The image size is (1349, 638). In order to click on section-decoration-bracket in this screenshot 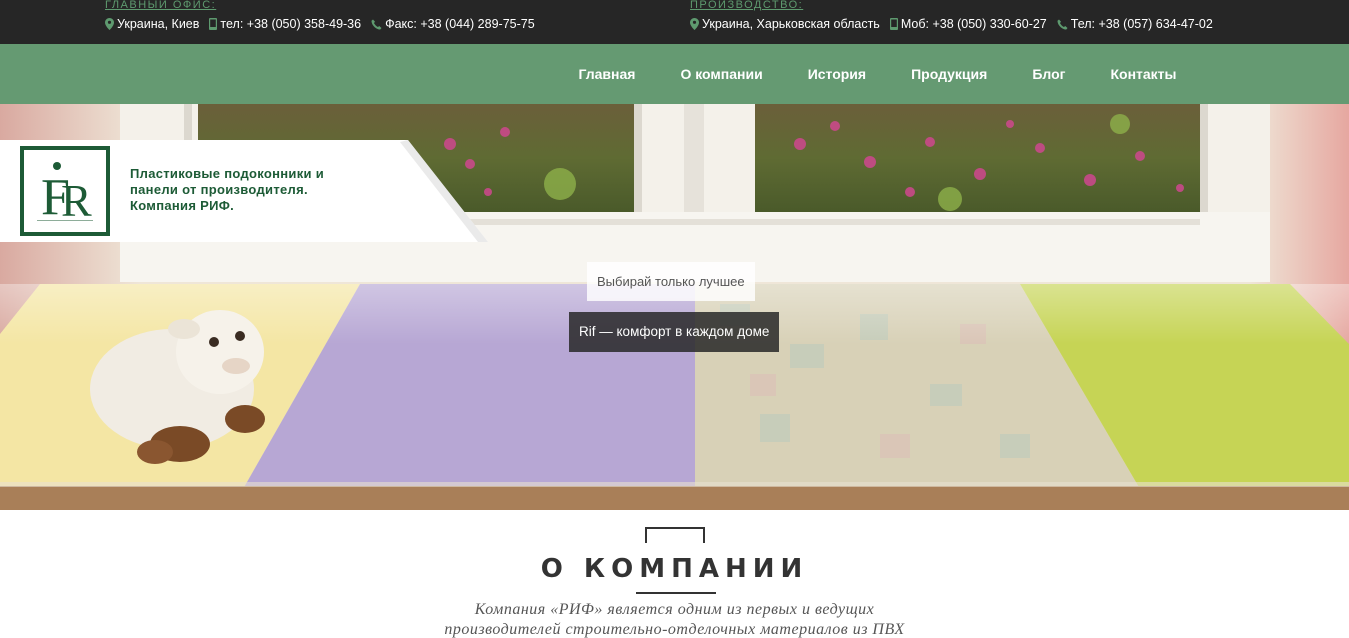, I will do `click(675, 535)`.